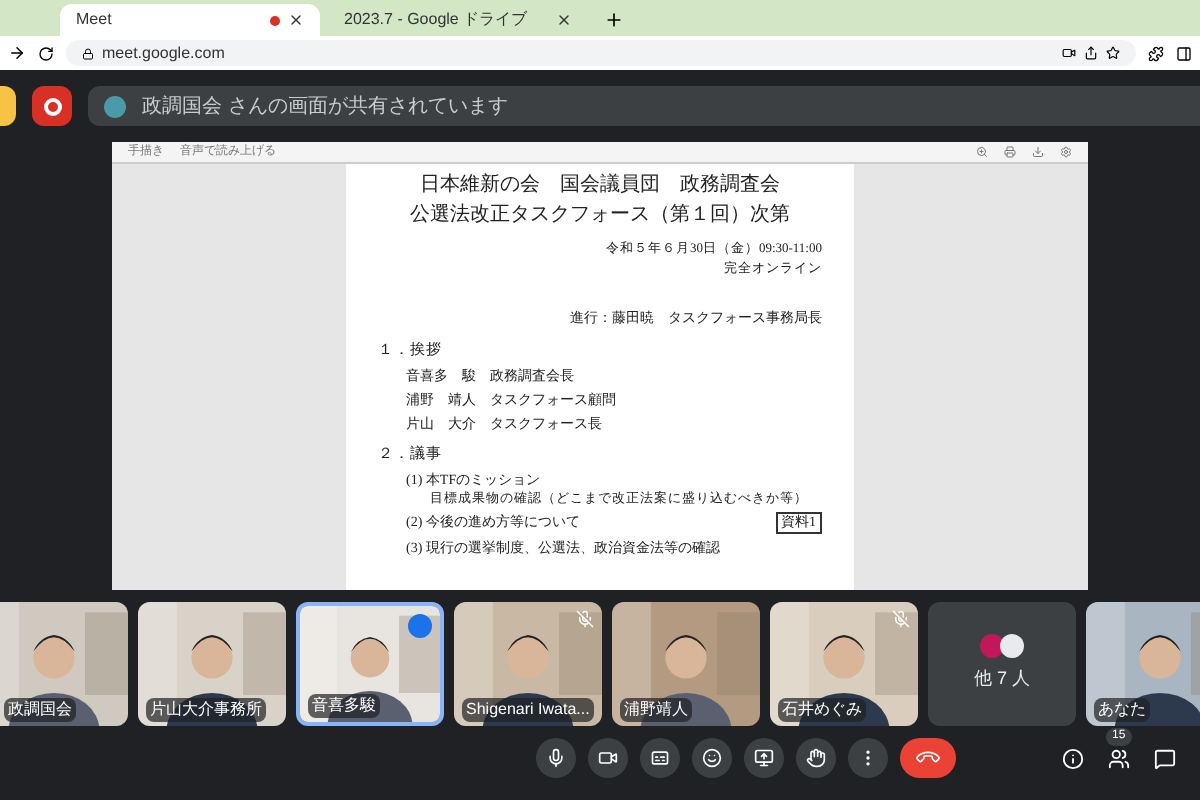  Describe the element at coordinates (1002, 664) in the screenshot. I see `participant-tile: 他 7 人` at that location.